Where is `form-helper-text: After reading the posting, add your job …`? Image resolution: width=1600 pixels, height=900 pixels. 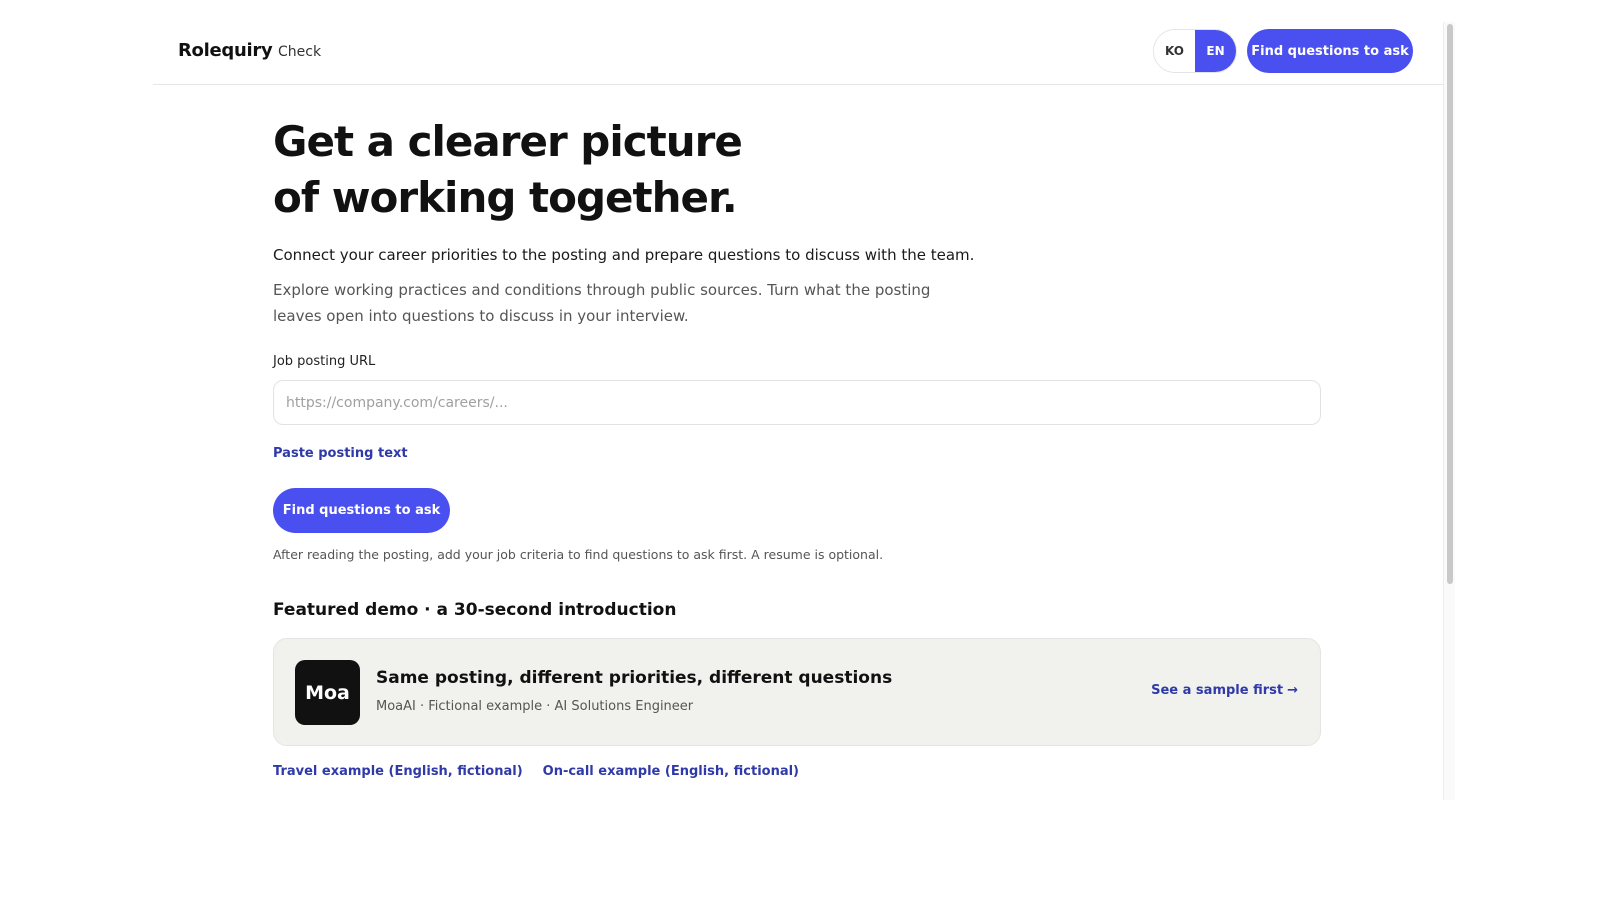
form-helper-text: After reading the posting, add your job … is located at coordinates (578, 554).